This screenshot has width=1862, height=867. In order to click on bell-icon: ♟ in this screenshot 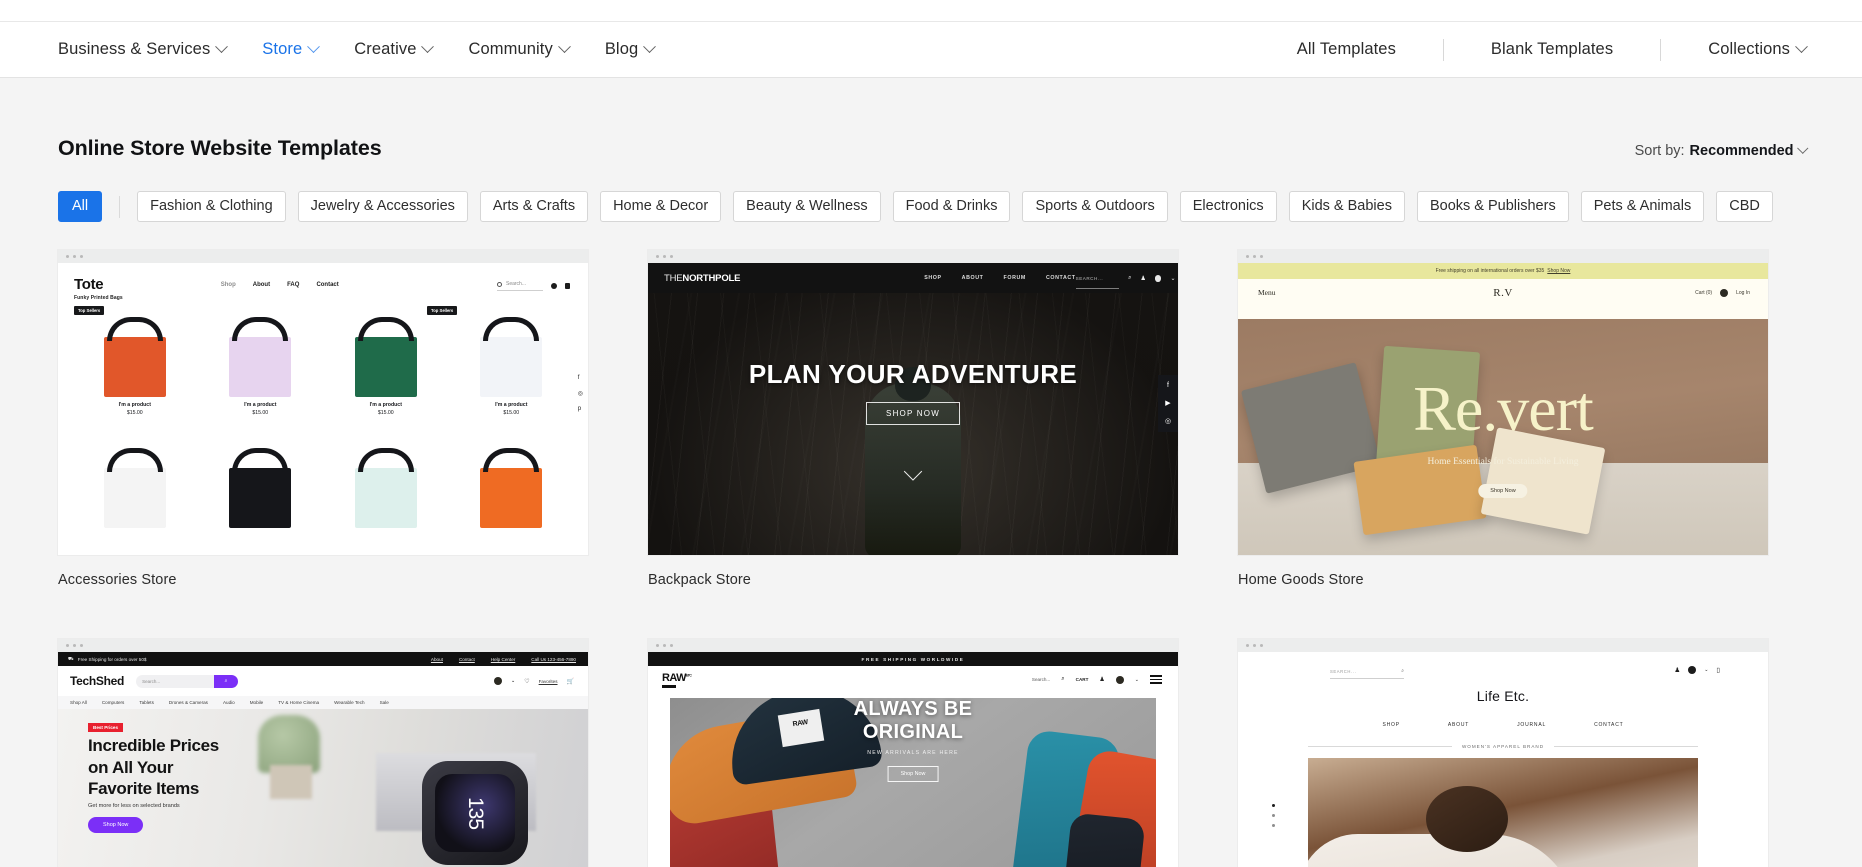, I will do `click(1143, 278)`.